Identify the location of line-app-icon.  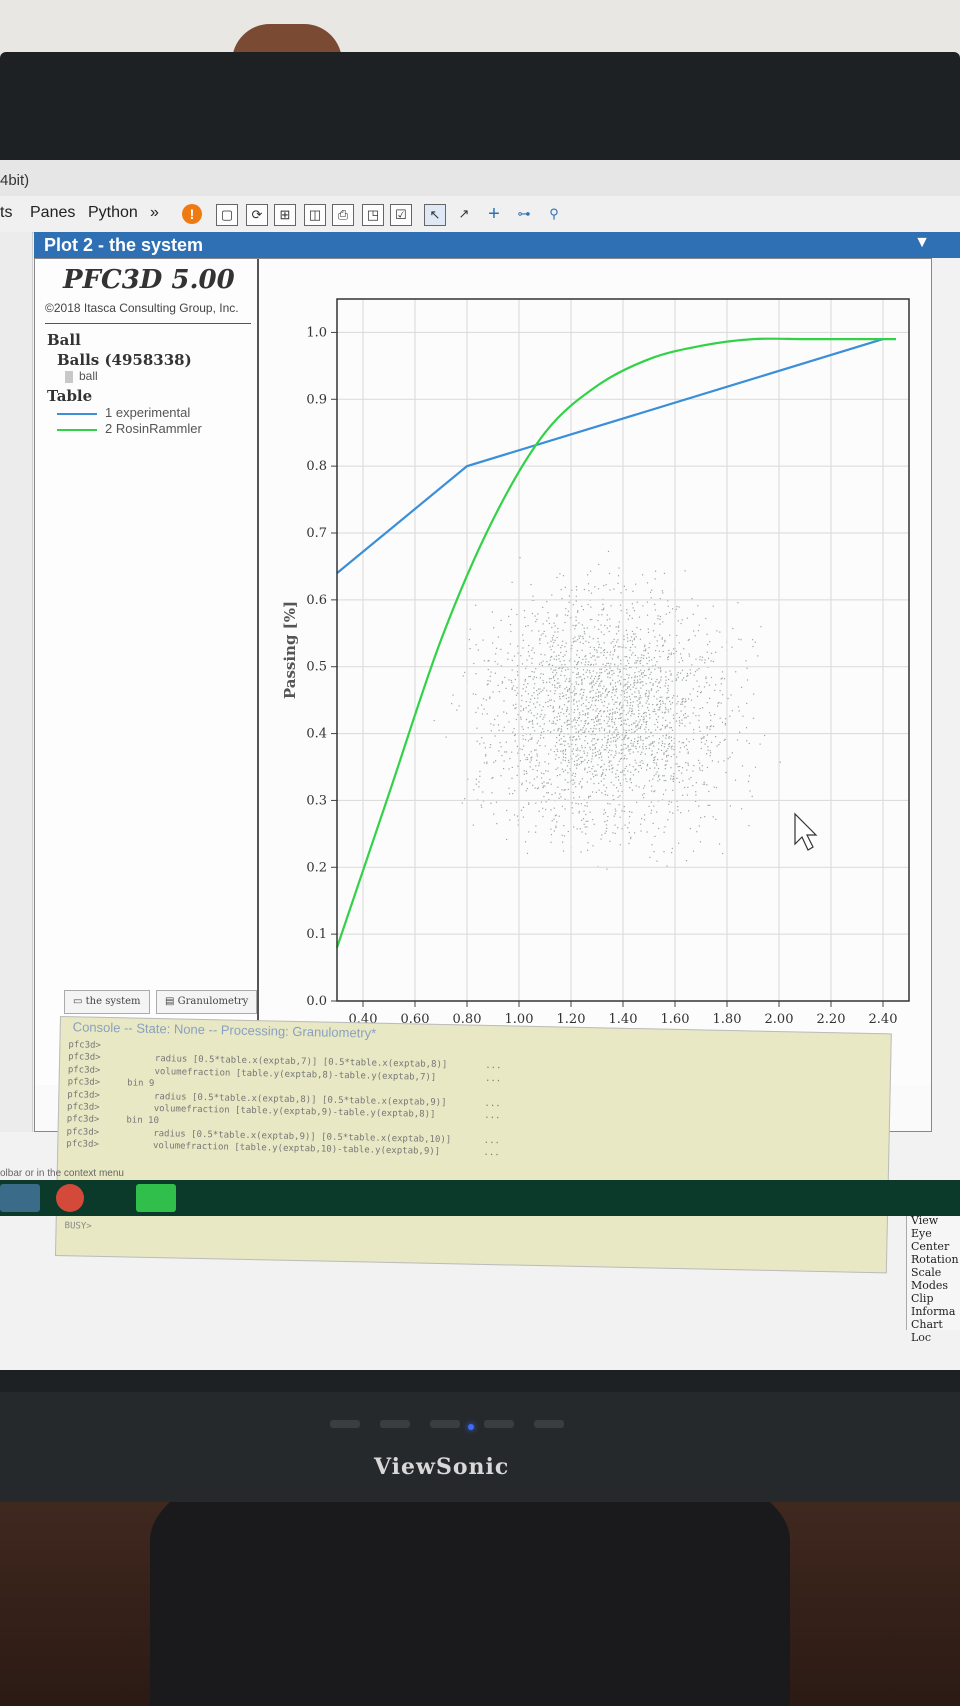
(156, 1198).